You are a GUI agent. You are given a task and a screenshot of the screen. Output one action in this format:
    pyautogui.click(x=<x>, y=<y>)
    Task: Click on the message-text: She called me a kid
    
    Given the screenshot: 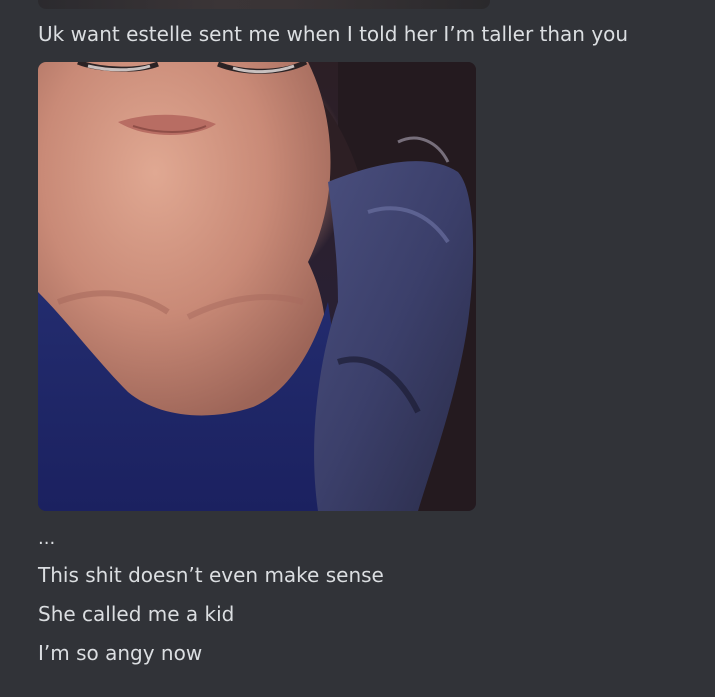 What is the action you would take?
    pyautogui.click(x=136, y=614)
    